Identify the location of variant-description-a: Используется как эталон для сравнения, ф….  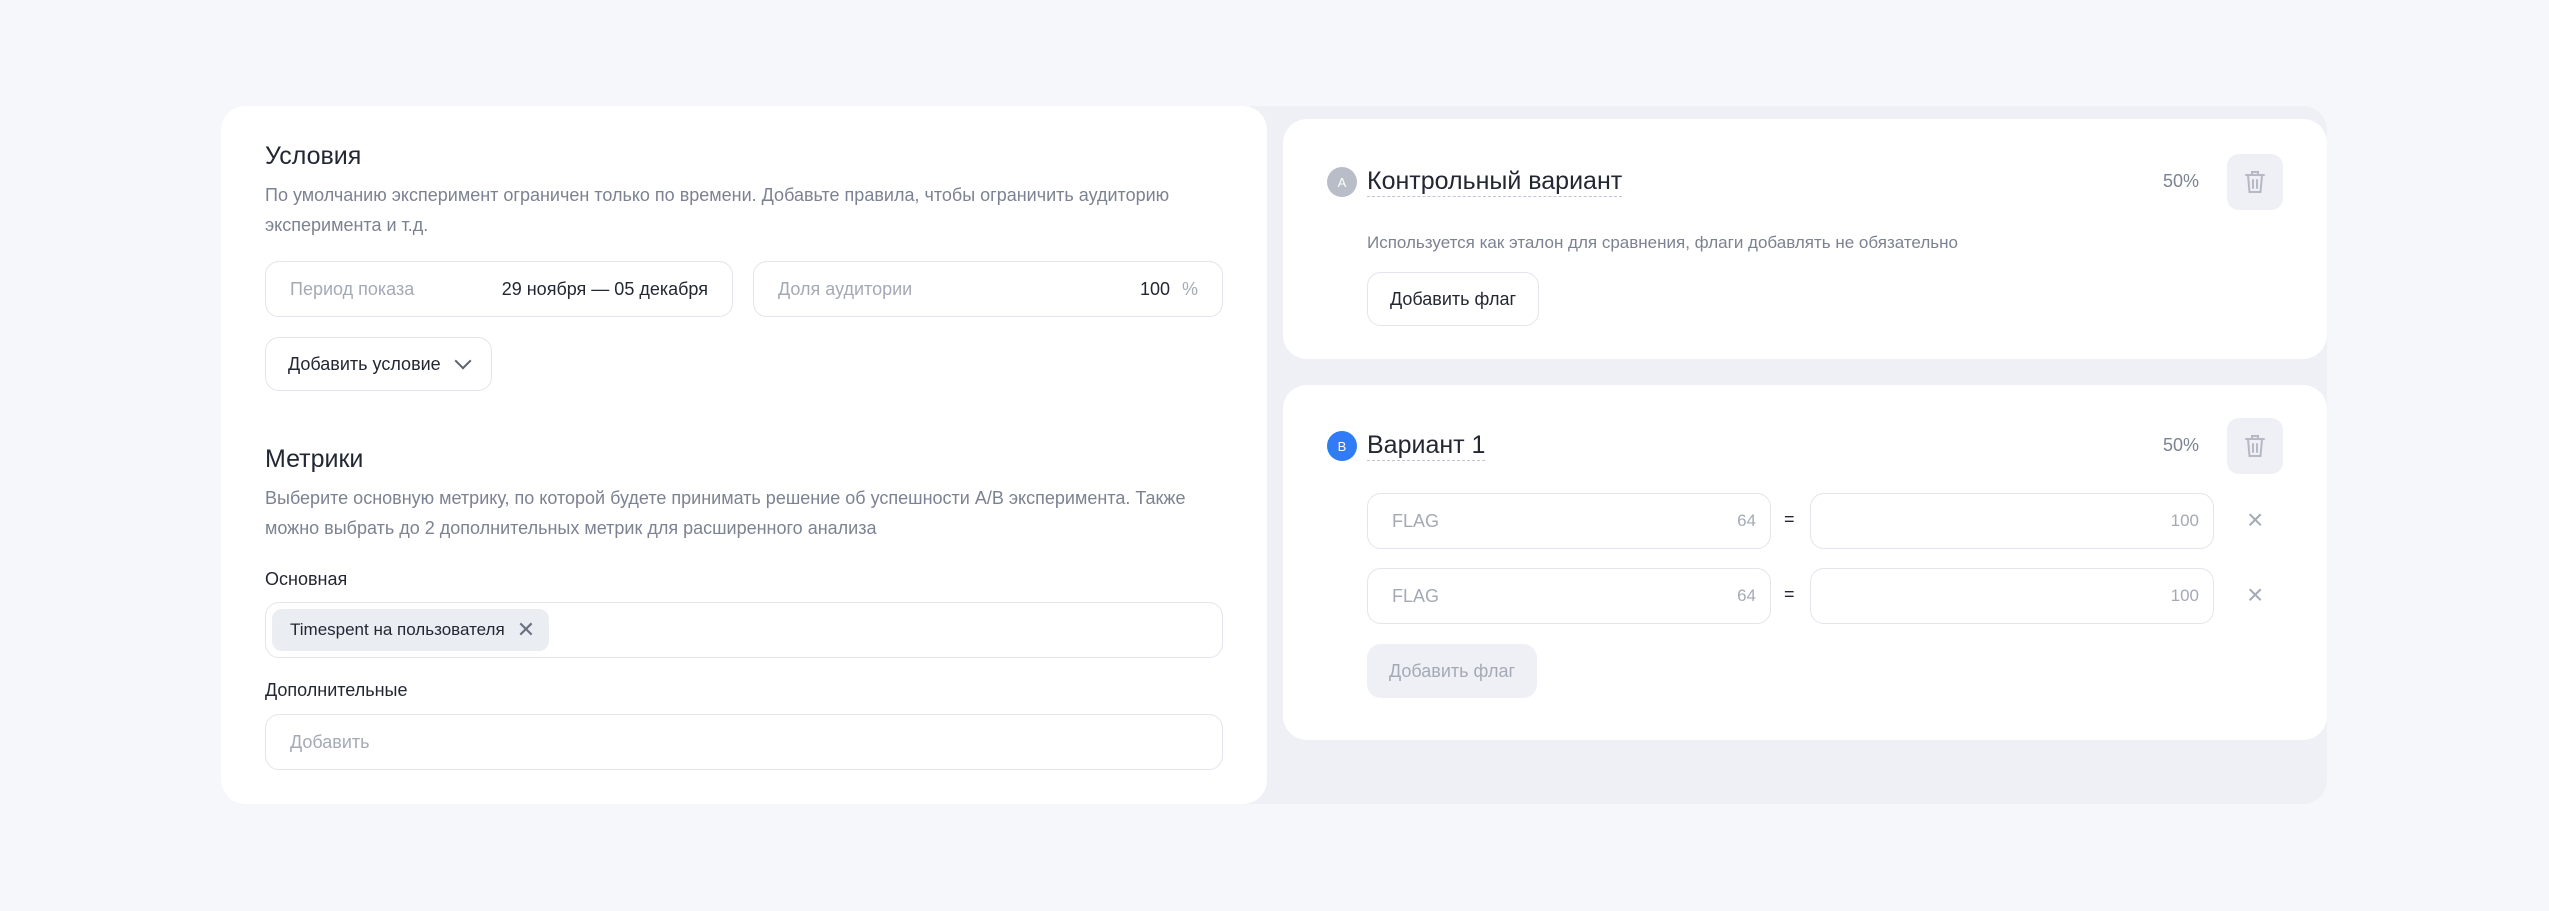
(1662, 242).